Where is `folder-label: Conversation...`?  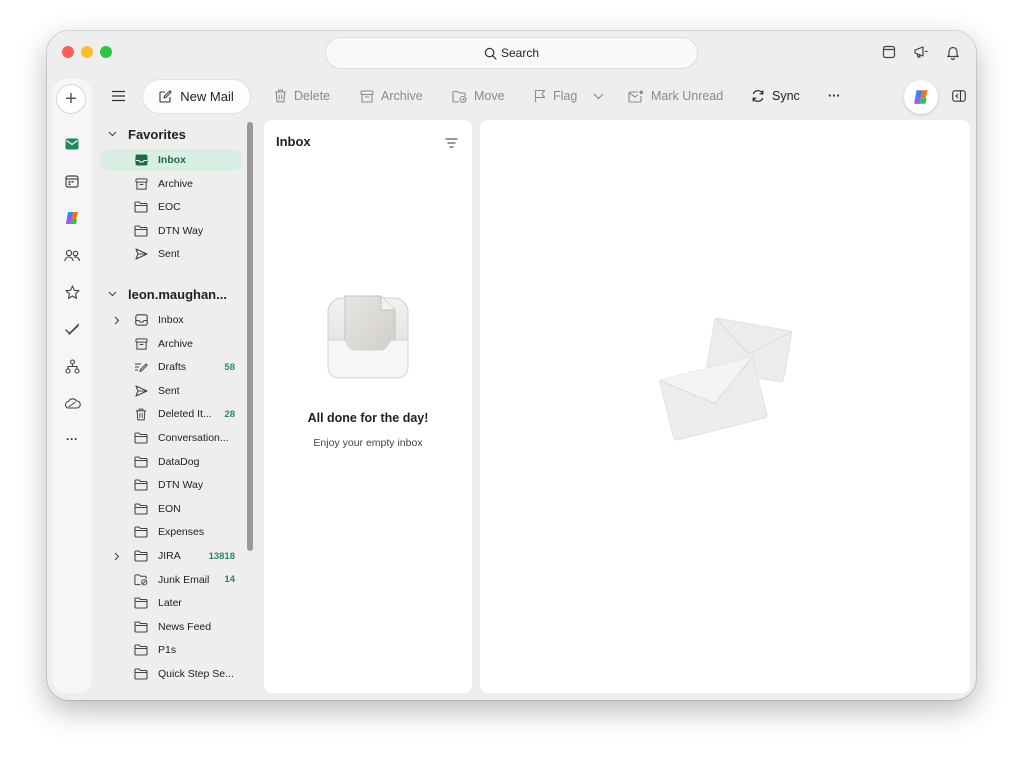 folder-label: Conversation... is located at coordinates (193, 438).